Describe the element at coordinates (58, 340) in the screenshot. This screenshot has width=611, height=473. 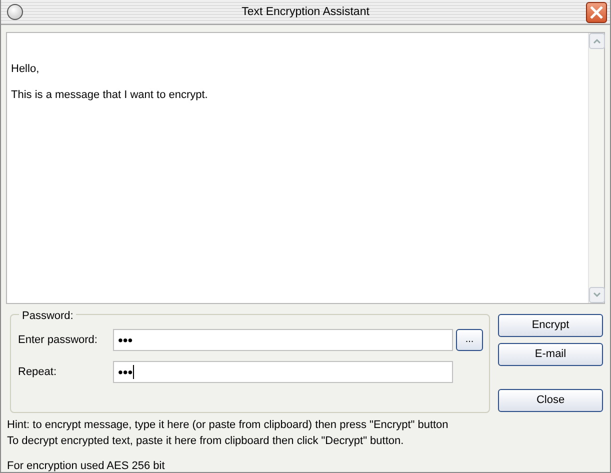
I see `field-label: Enter password:` at that location.